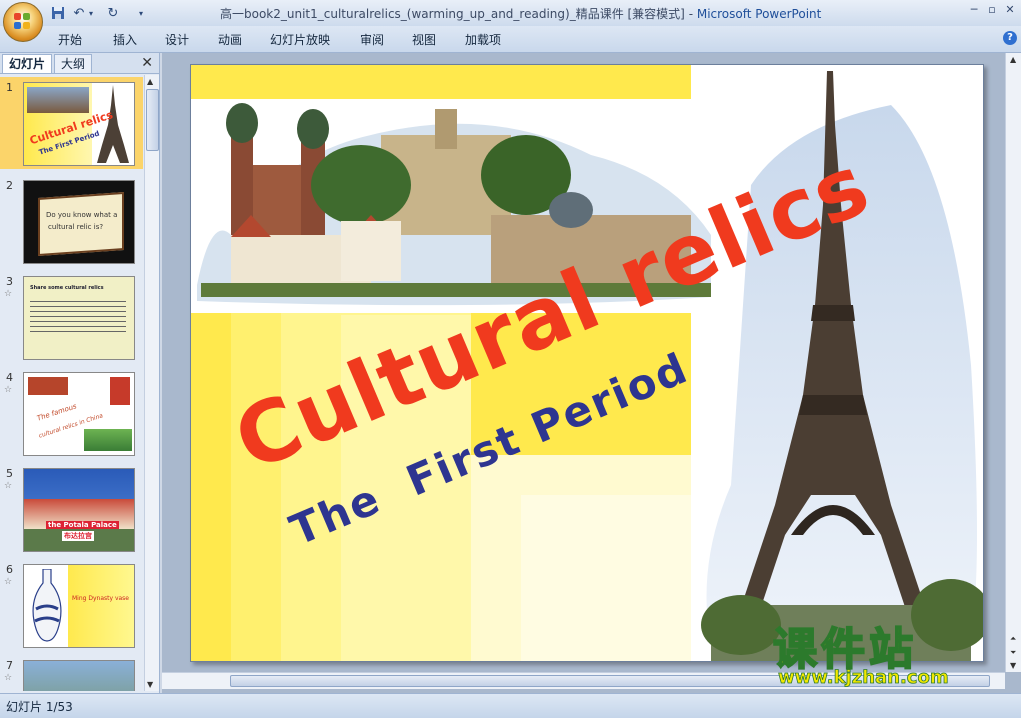 The image size is (1021, 718). I want to click on slide-thumbnail-7: 7 ☆, so click(71, 673).